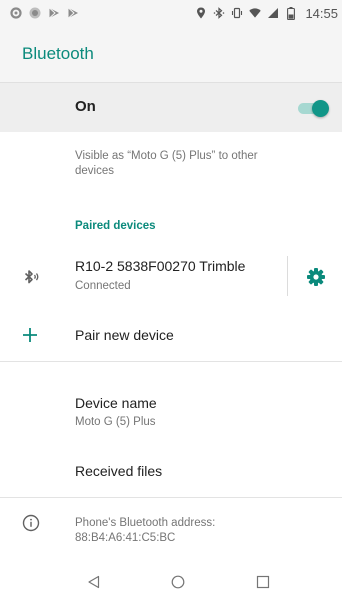 The height and width of the screenshot is (596, 342). I want to click on play-store-icon, so click(54, 13).